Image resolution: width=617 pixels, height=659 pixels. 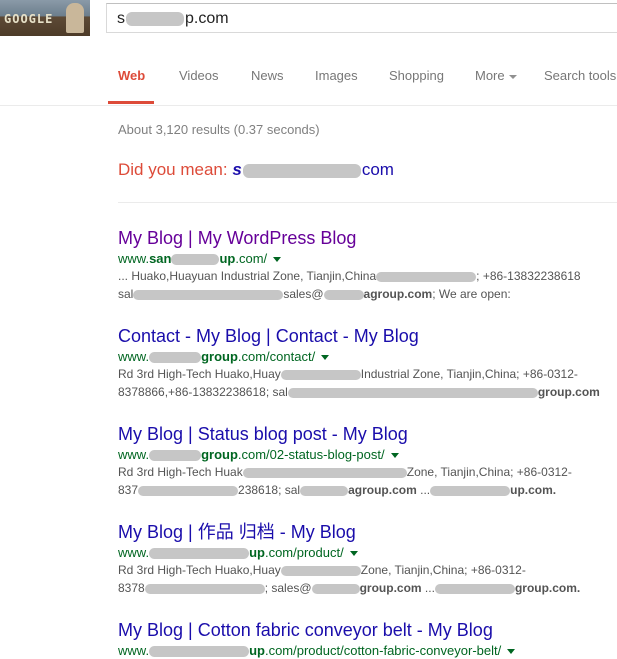 What do you see at coordinates (367, 202) in the screenshot?
I see `divider` at bounding box center [367, 202].